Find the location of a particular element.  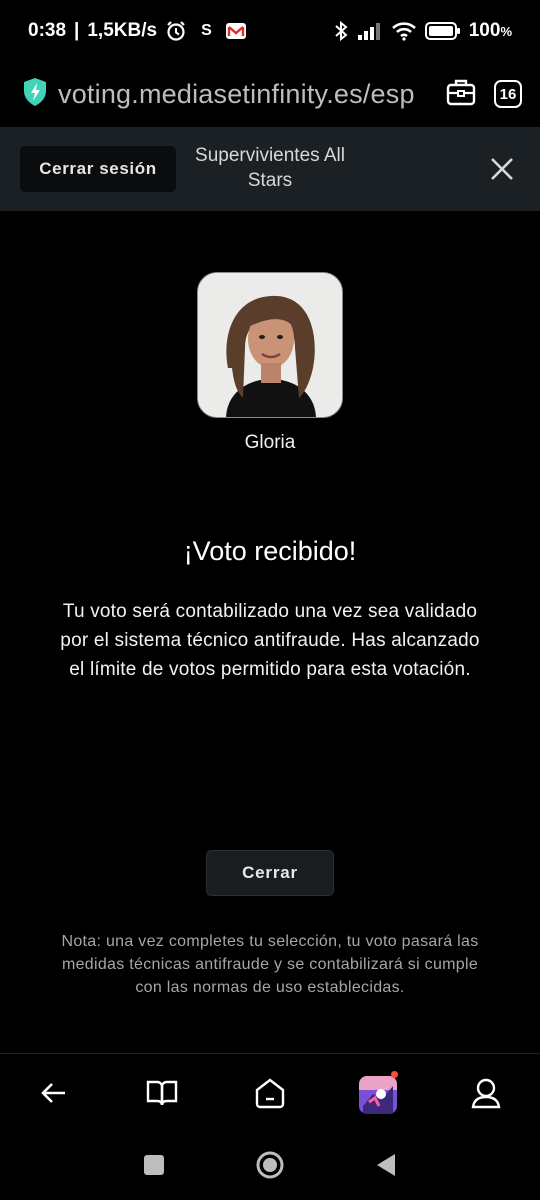

page-title: Supervivientes All Stars is located at coordinates (270, 168).